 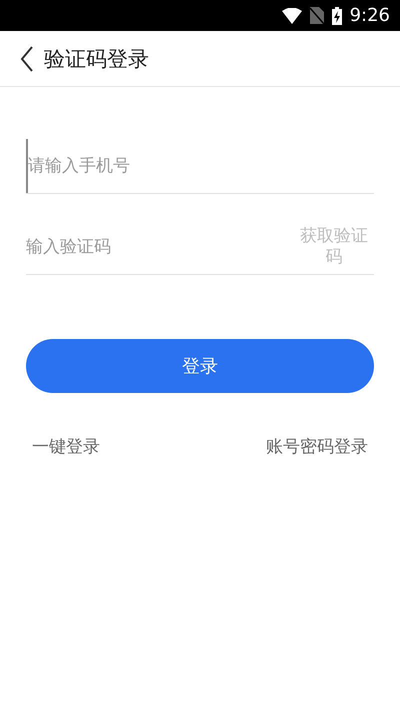 I want to click on battery-charging-icon, so click(x=337, y=15).